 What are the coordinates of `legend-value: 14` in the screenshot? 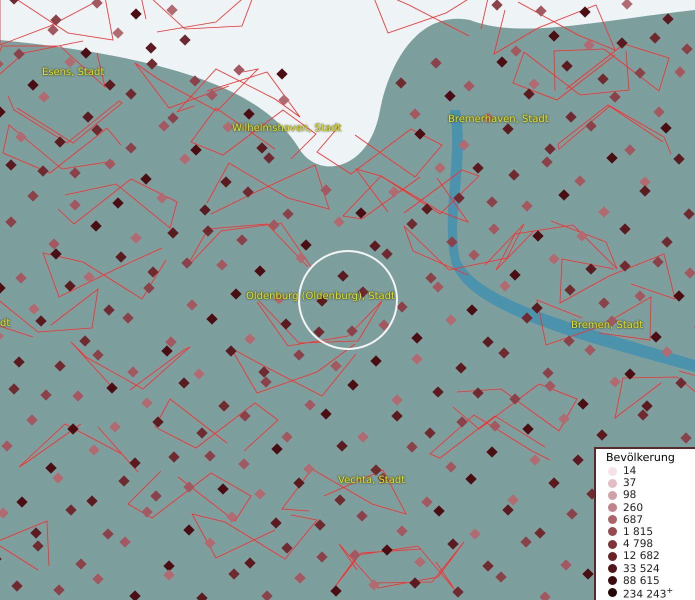 It's located at (629, 471).